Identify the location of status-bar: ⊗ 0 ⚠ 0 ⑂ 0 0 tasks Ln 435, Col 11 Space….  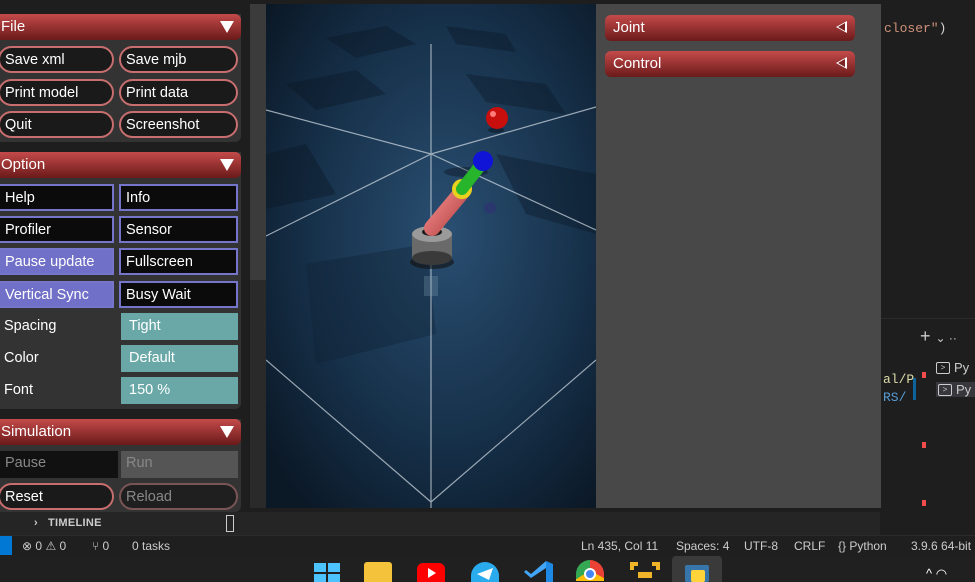
(487, 545).